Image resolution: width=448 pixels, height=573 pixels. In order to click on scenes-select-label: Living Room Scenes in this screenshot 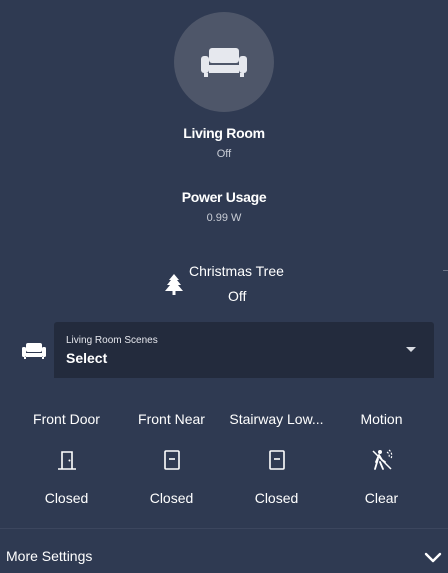, I will do `click(112, 340)`.